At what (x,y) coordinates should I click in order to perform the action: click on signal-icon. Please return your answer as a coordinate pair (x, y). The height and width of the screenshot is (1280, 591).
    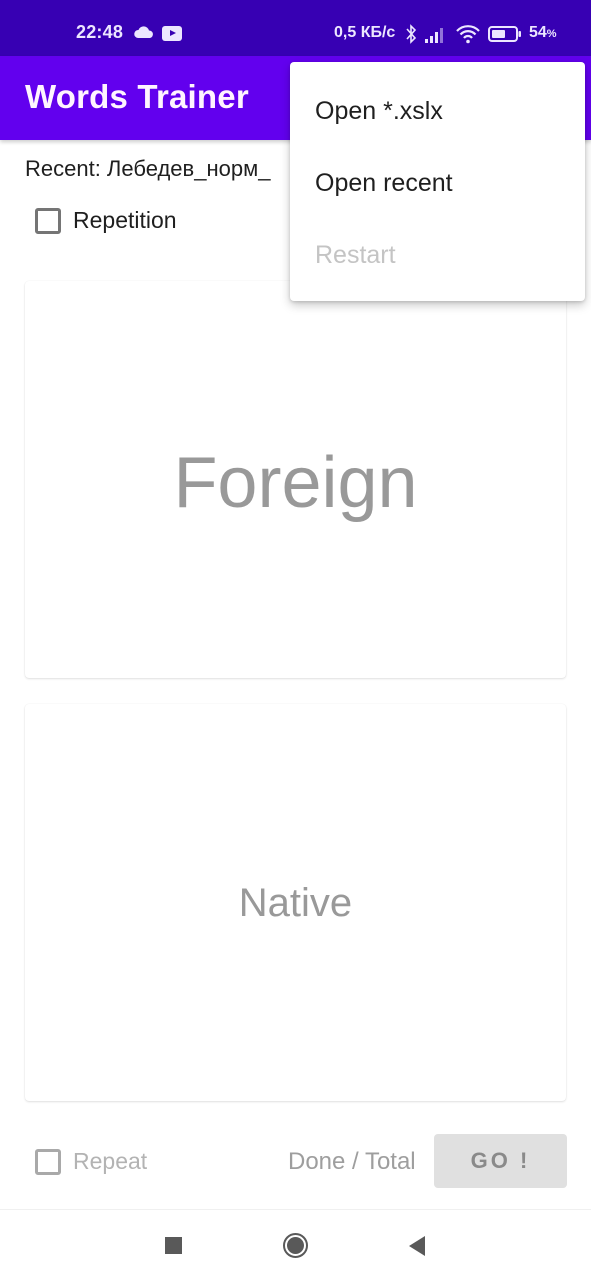
    Looking at the image, I should click on (434, 35).